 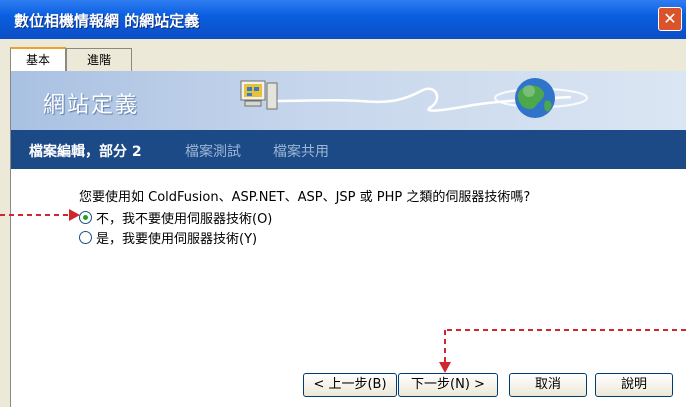 What do you see at coordinates (85, 237) in the screenshot?
I see `radio-button` at bounding box center [85, 237].